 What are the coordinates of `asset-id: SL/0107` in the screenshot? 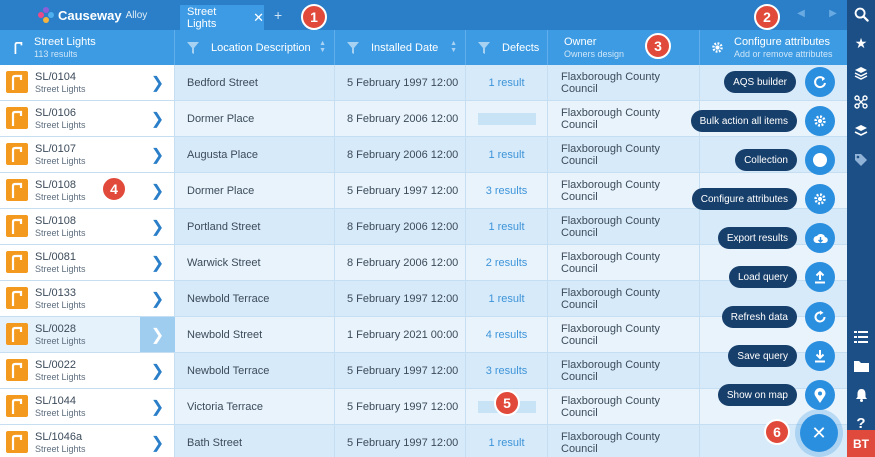 It's located at (55, 149).